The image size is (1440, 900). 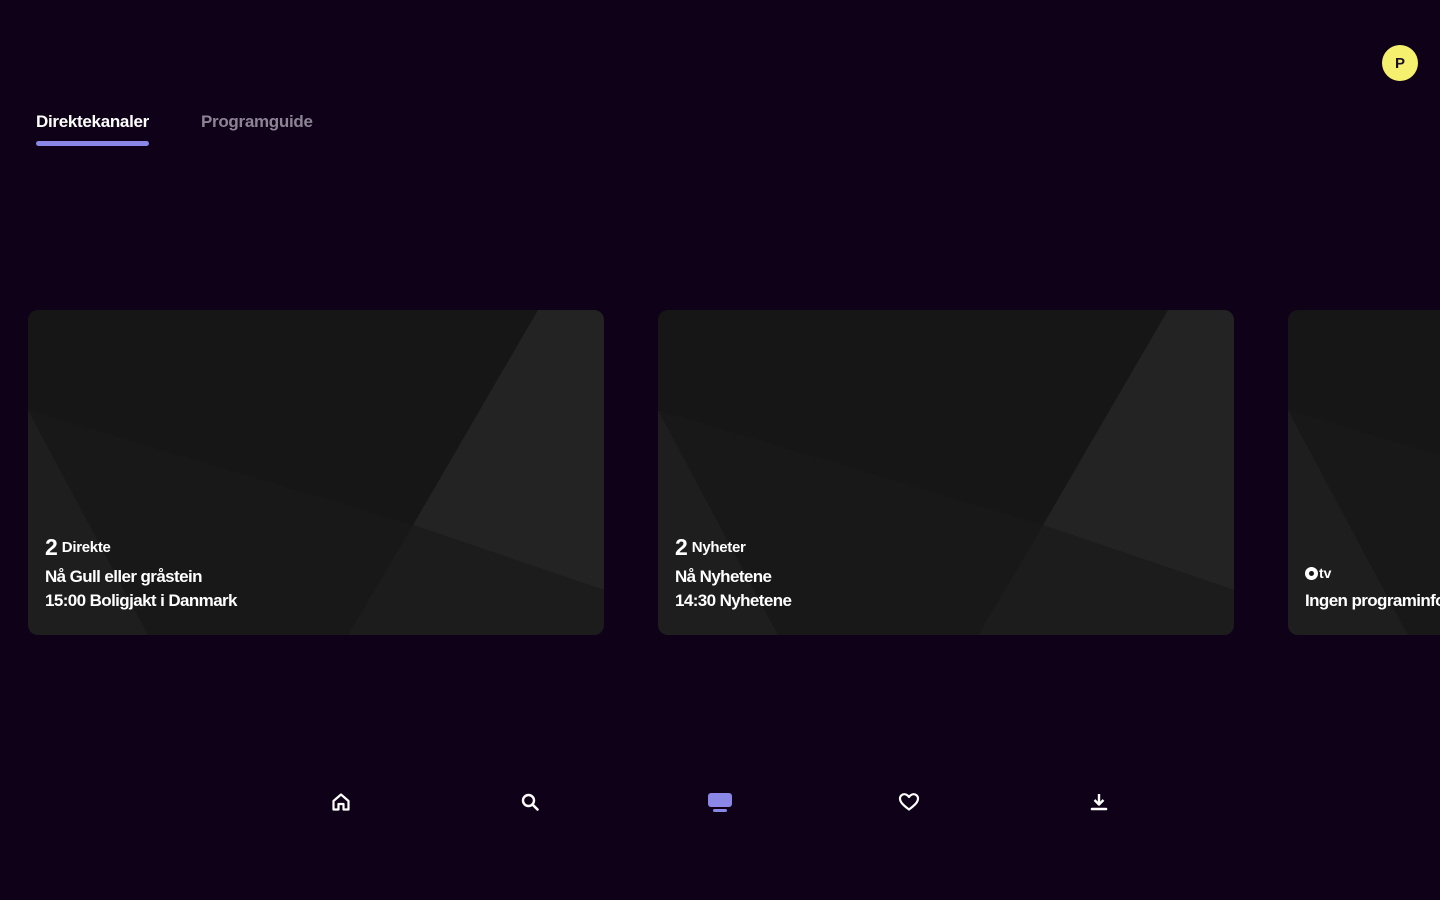 I want to click on nav-search, so click(x=530, y=802).